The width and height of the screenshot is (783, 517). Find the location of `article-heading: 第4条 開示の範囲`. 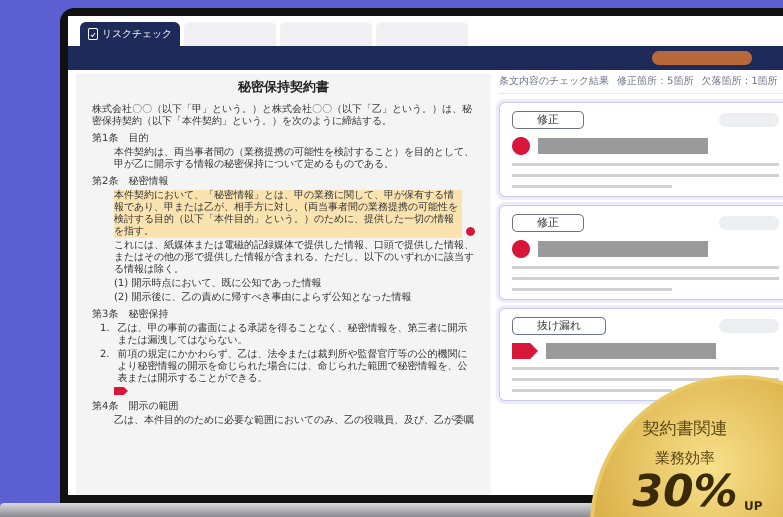

article-heading: 第4条 開示の範囲 is located at coordinates (136, 406).